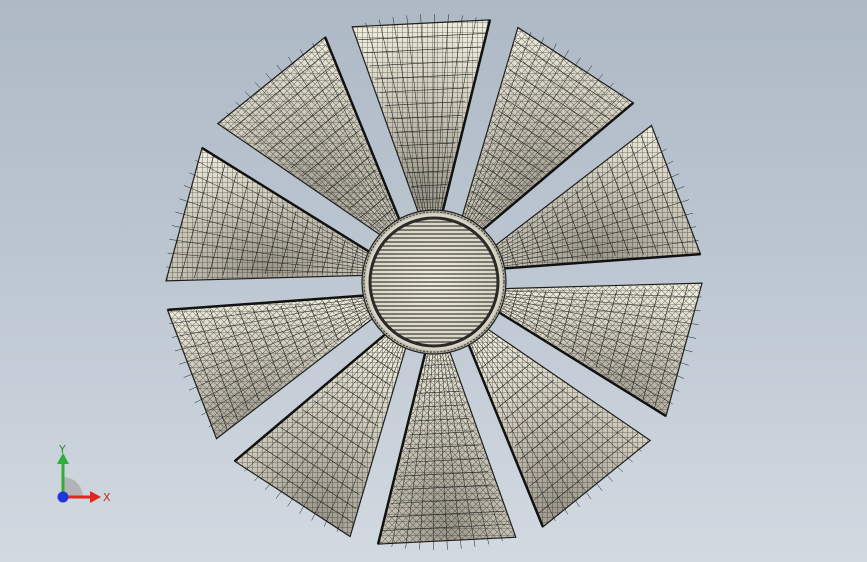 The image size is (867, 562). What do you see at coordinates (62, 449) in the screenshot?
I see `y-axis-label: Y` at bounding box center [62, 449].